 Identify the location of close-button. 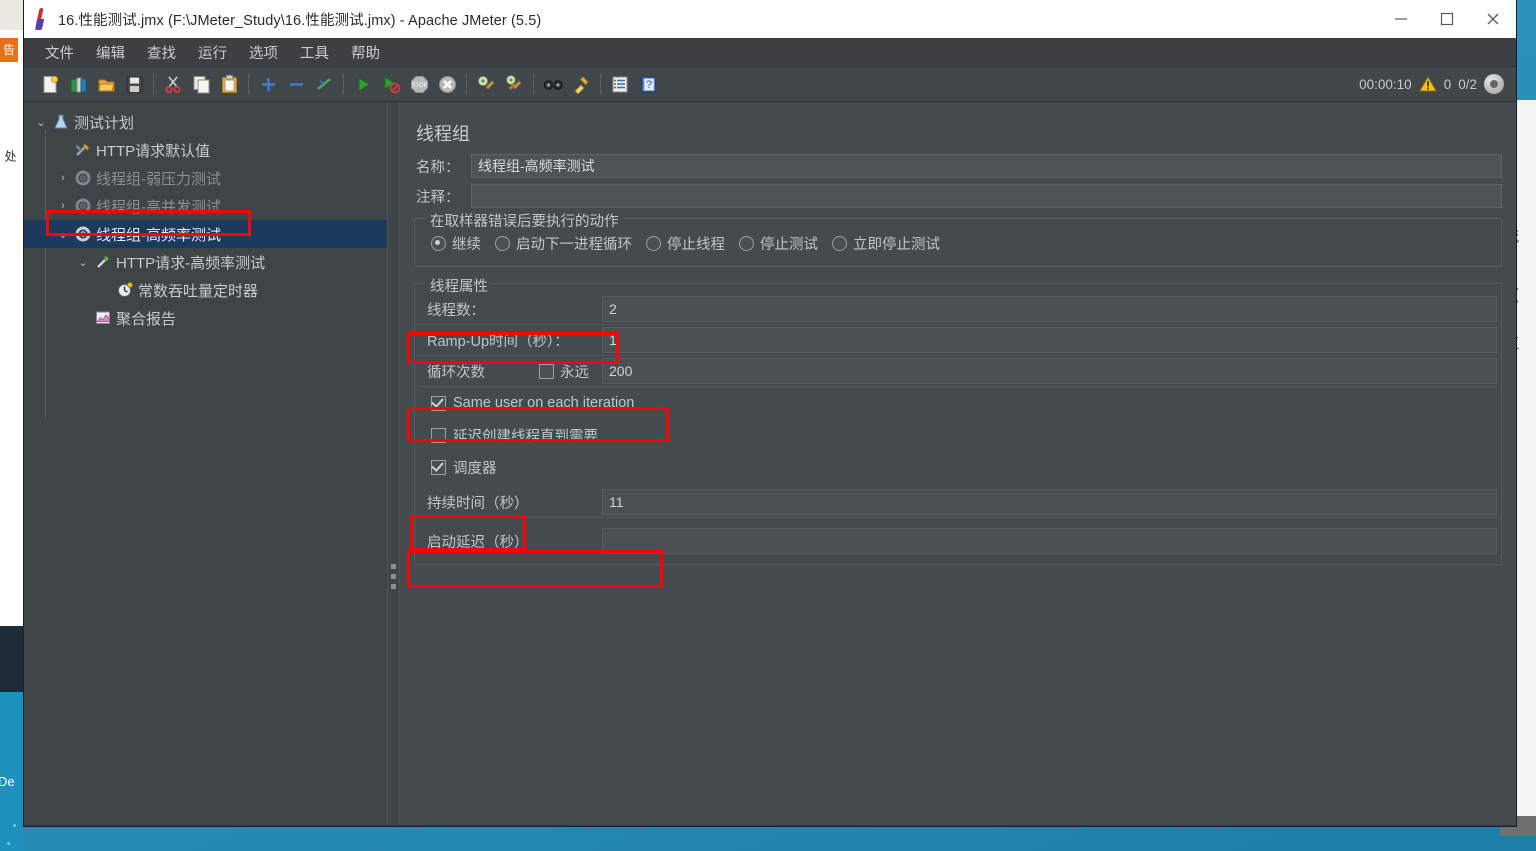
(1493, 19).